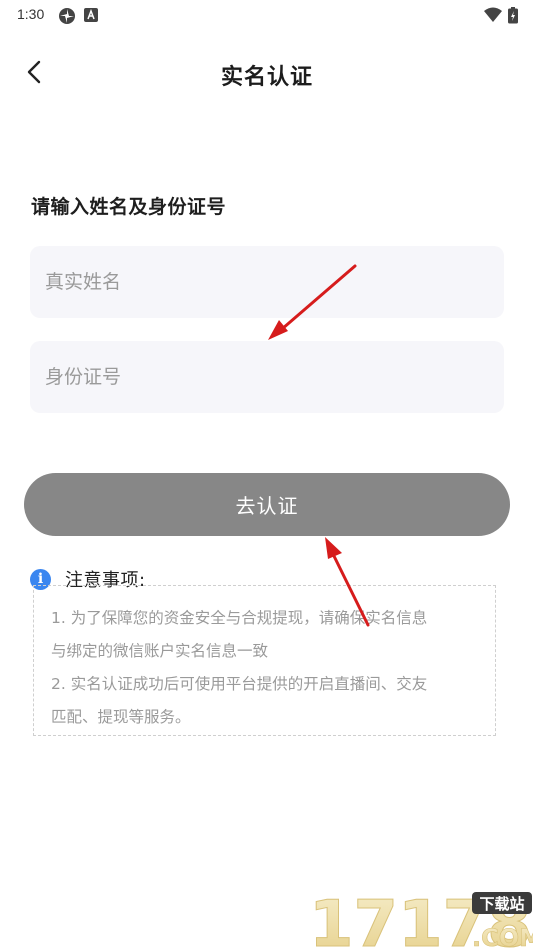  Describe the element at coordinates (493, 14) in the screenshot. I see `wifi-icon` at that location.